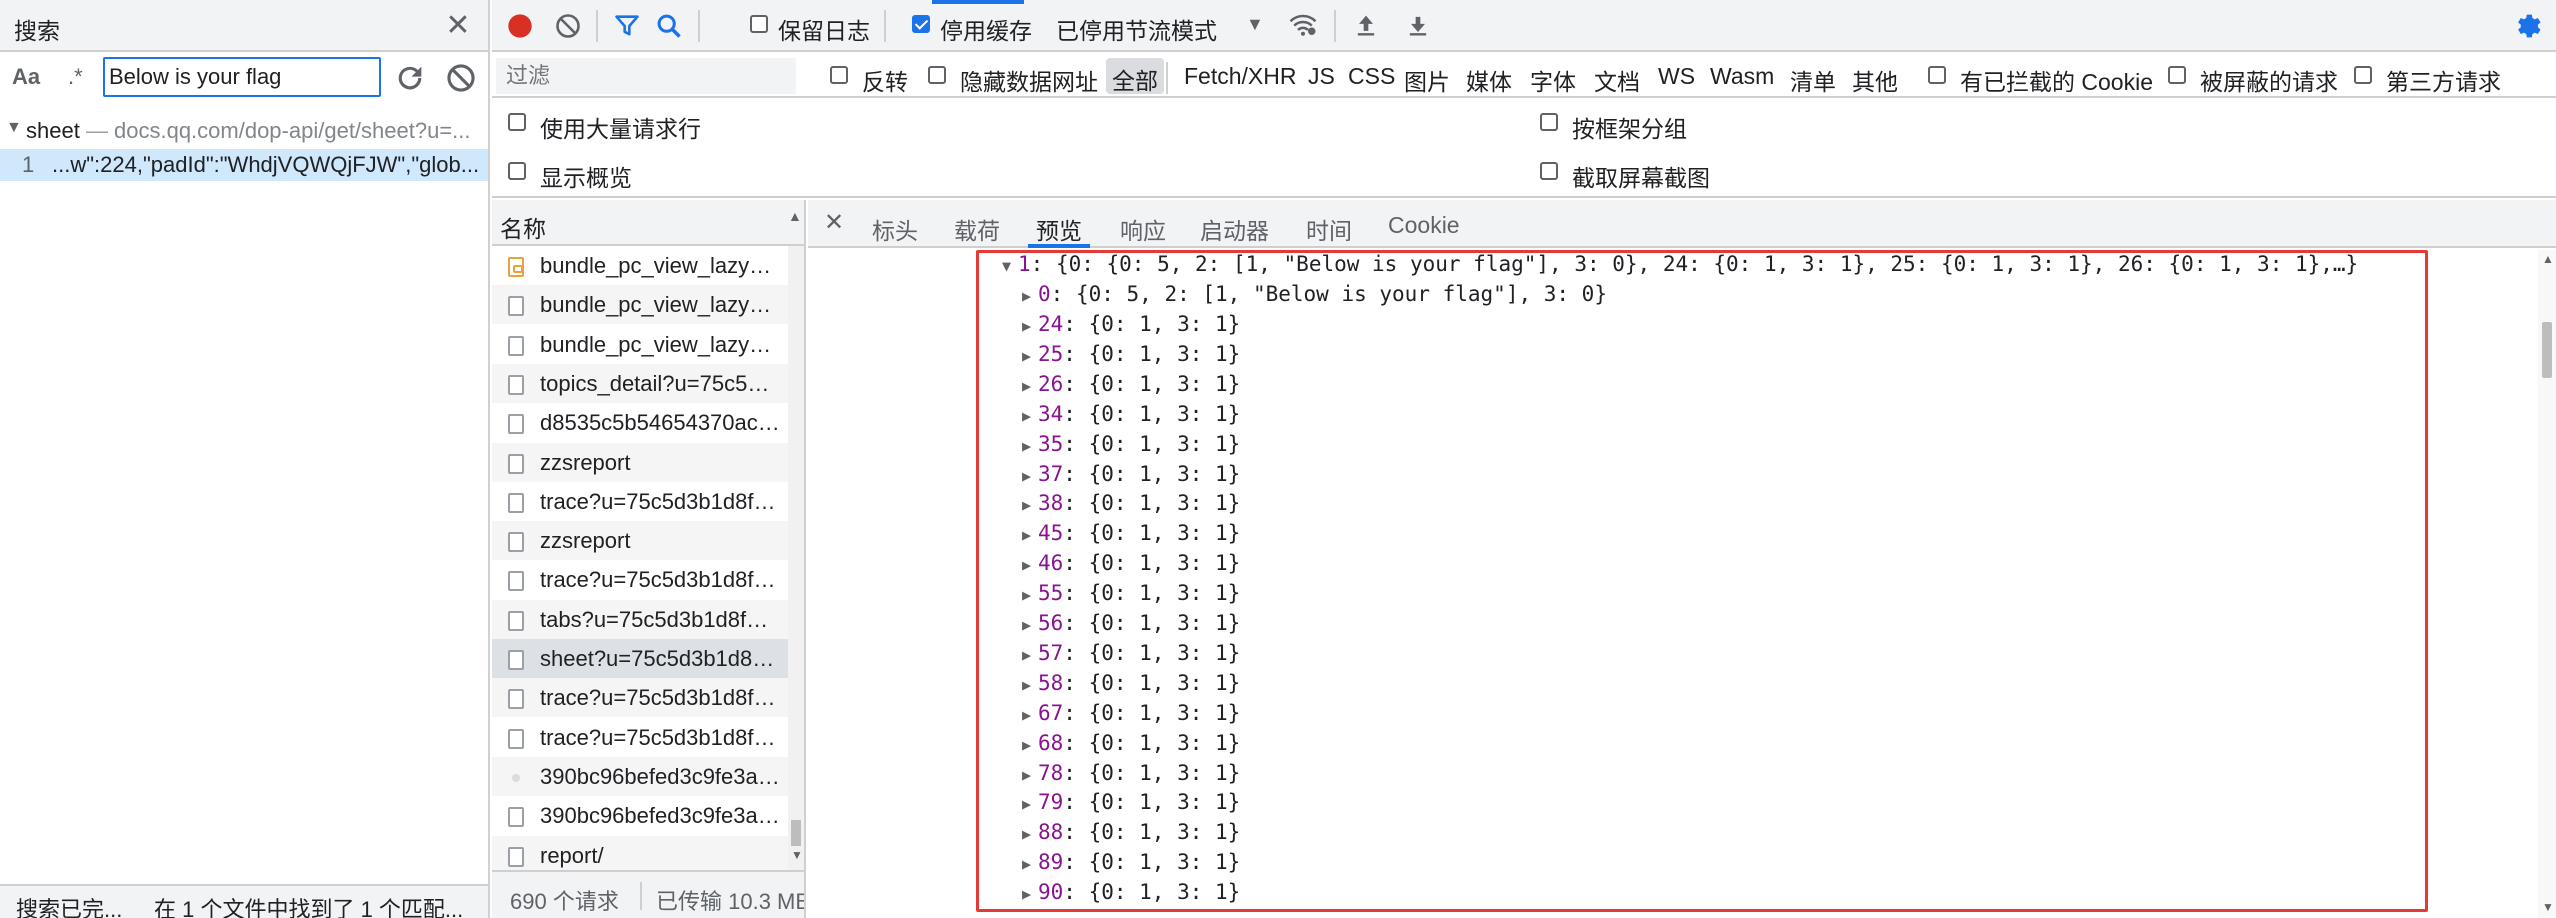 The image size is (2556, 918). Describe the element at coordinates (568, 26) in the screenshot. I see `clear-log-icon` at that location.